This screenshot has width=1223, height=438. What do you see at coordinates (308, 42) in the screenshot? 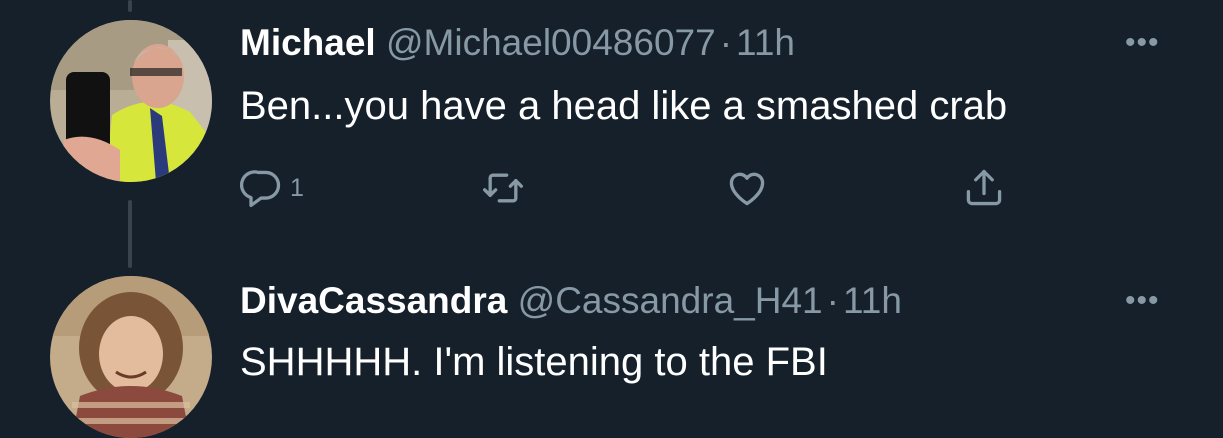
I see `display-name: Michael` at bounding box center [308, 42].